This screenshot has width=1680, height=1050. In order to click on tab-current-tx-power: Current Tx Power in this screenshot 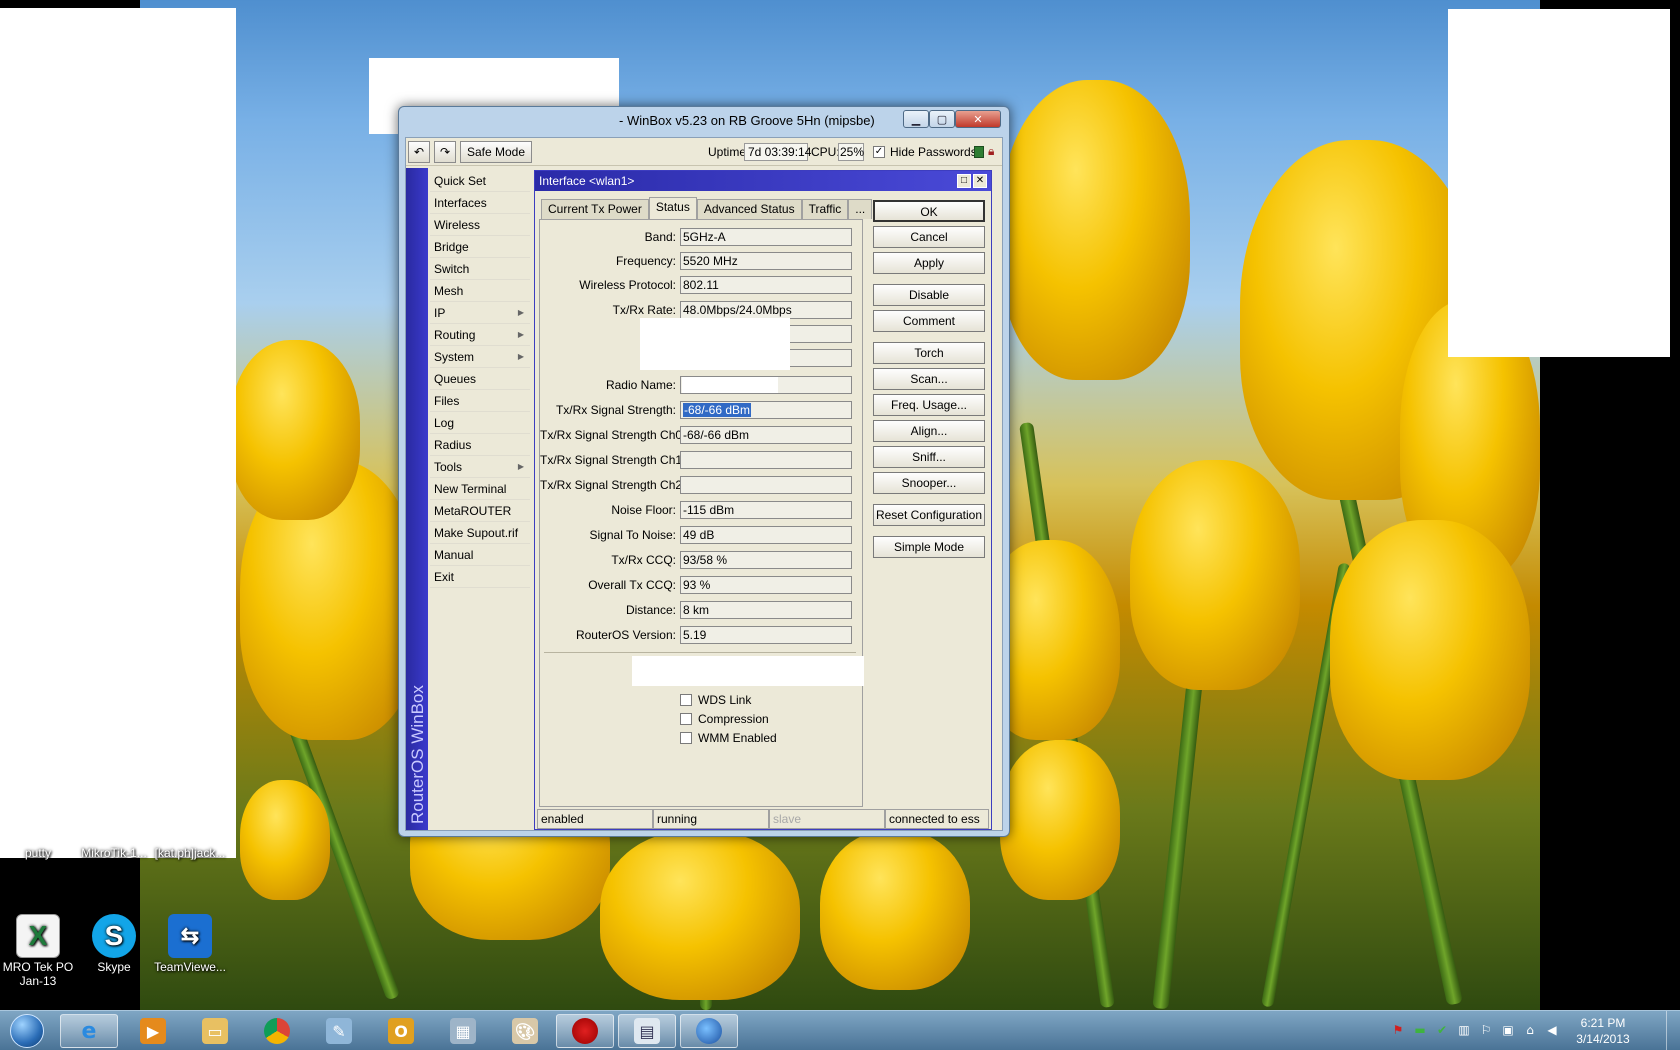, I will do `click(595, 209)`.